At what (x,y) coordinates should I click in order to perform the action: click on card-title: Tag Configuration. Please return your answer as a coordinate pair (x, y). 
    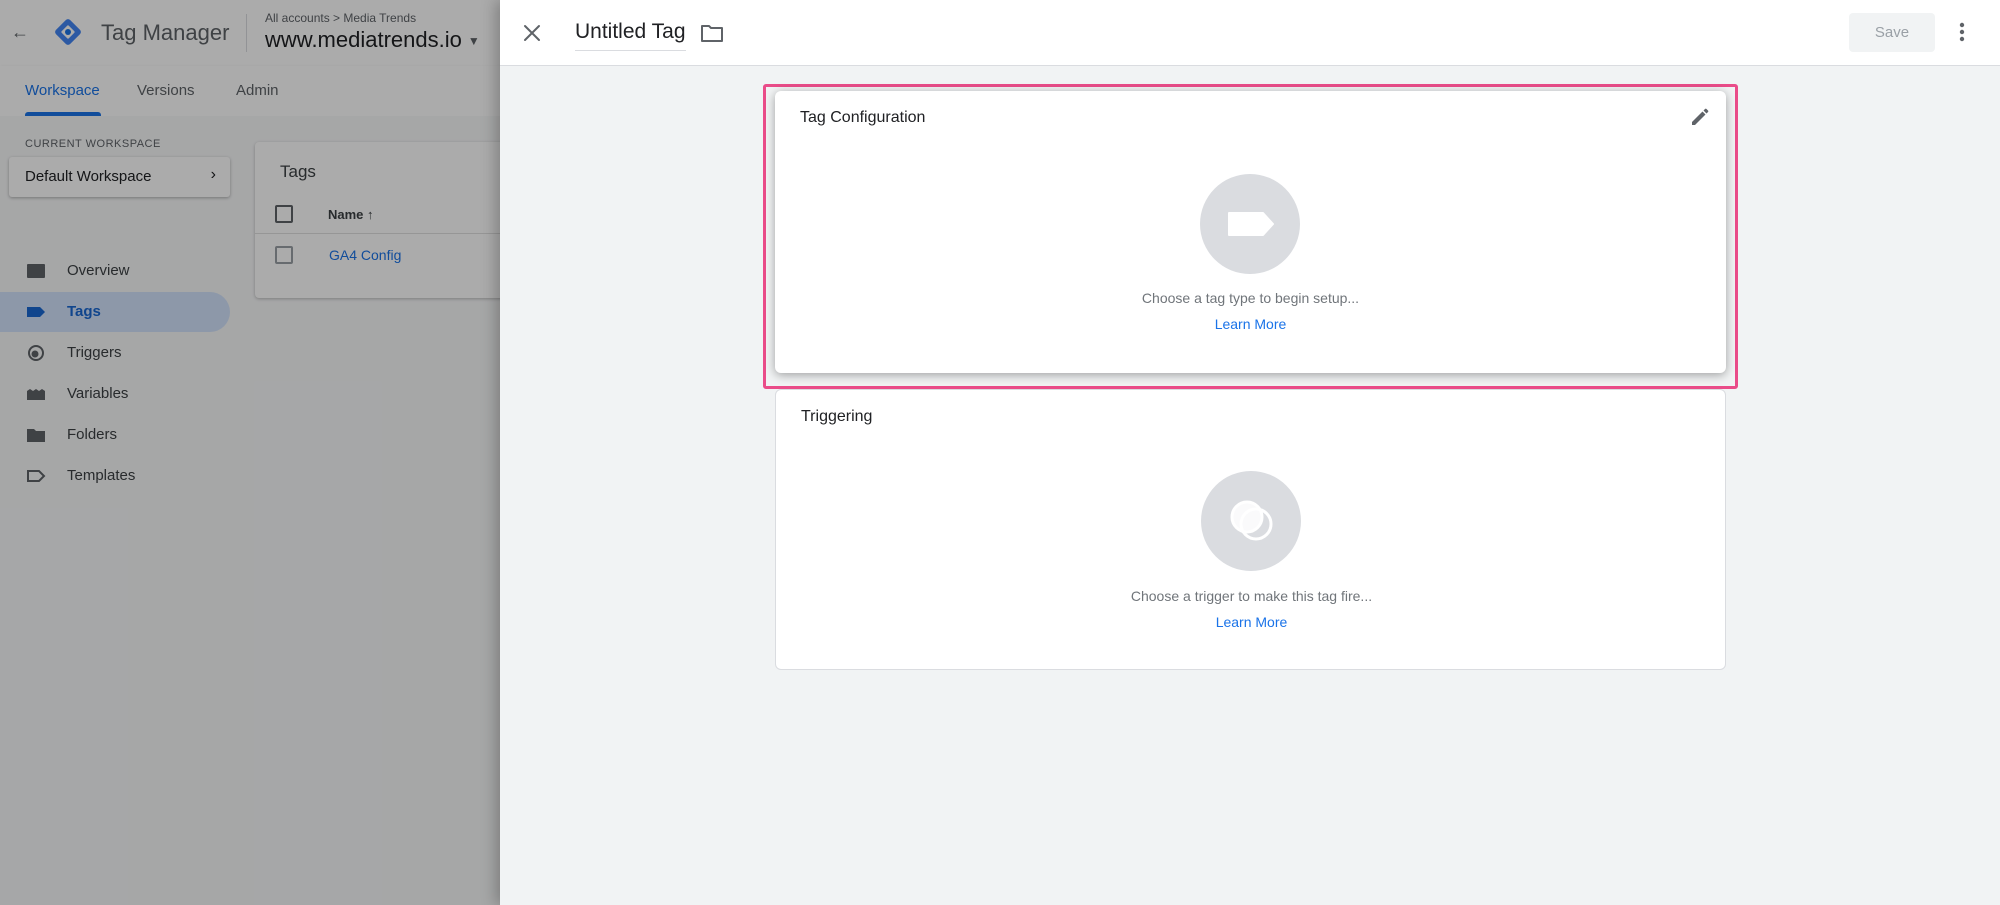
    Looking at the image, I should click on (863, 117).